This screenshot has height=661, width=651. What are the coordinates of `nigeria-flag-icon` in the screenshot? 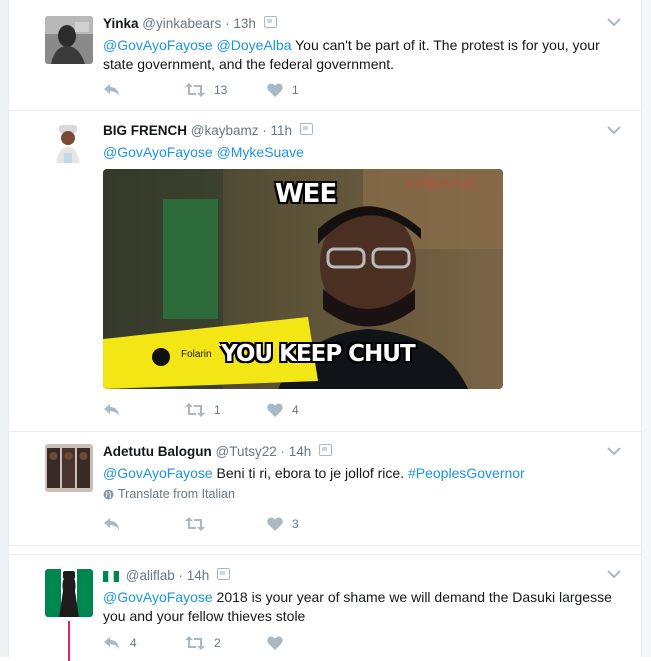 It's located at (111, 576).